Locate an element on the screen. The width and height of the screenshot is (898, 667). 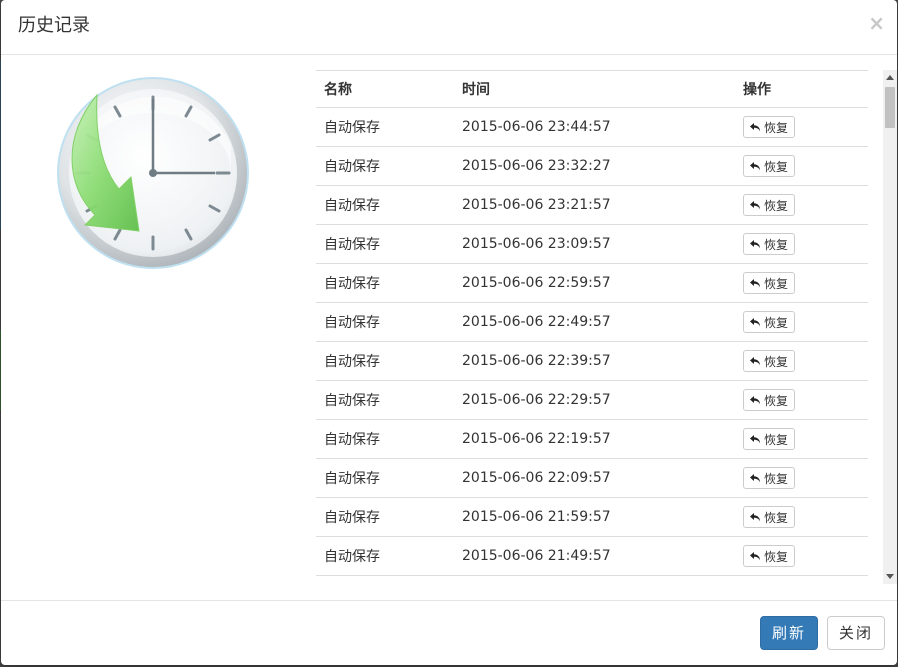
row-time: 2015-06-06 22:59:57 is located at coordinates (594, 283).